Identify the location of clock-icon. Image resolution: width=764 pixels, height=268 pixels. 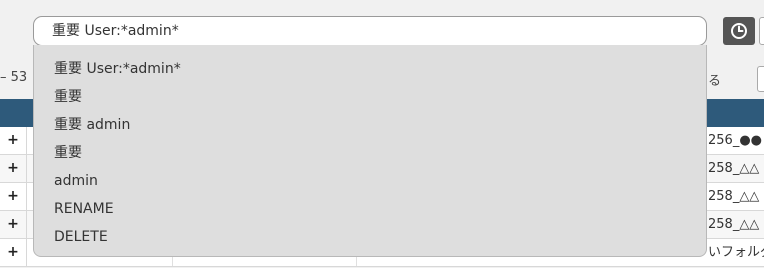
(739, 31).